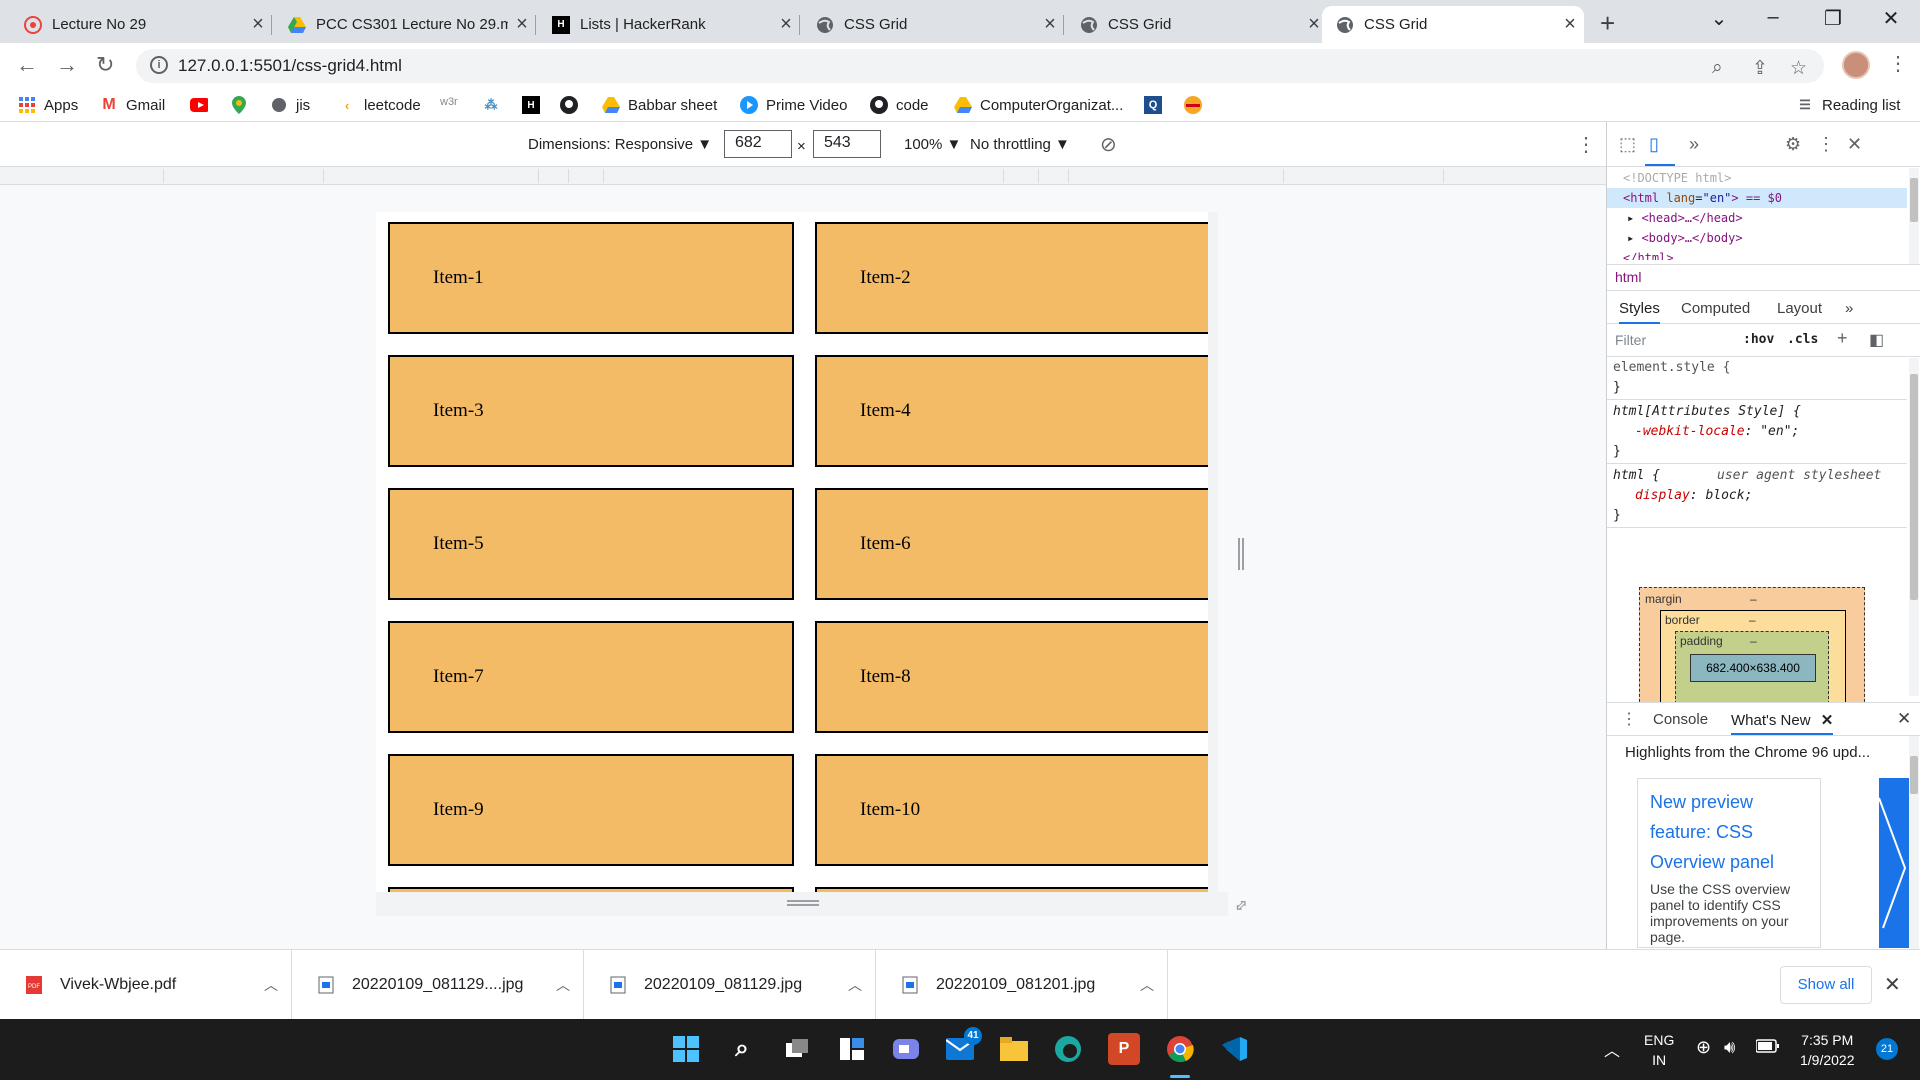 The image size is (1920, 1080). Describe the element at coordinates (379, 105) in the screenshot. I see `bookmark-leetcode: ‹ leetcode` at that location.